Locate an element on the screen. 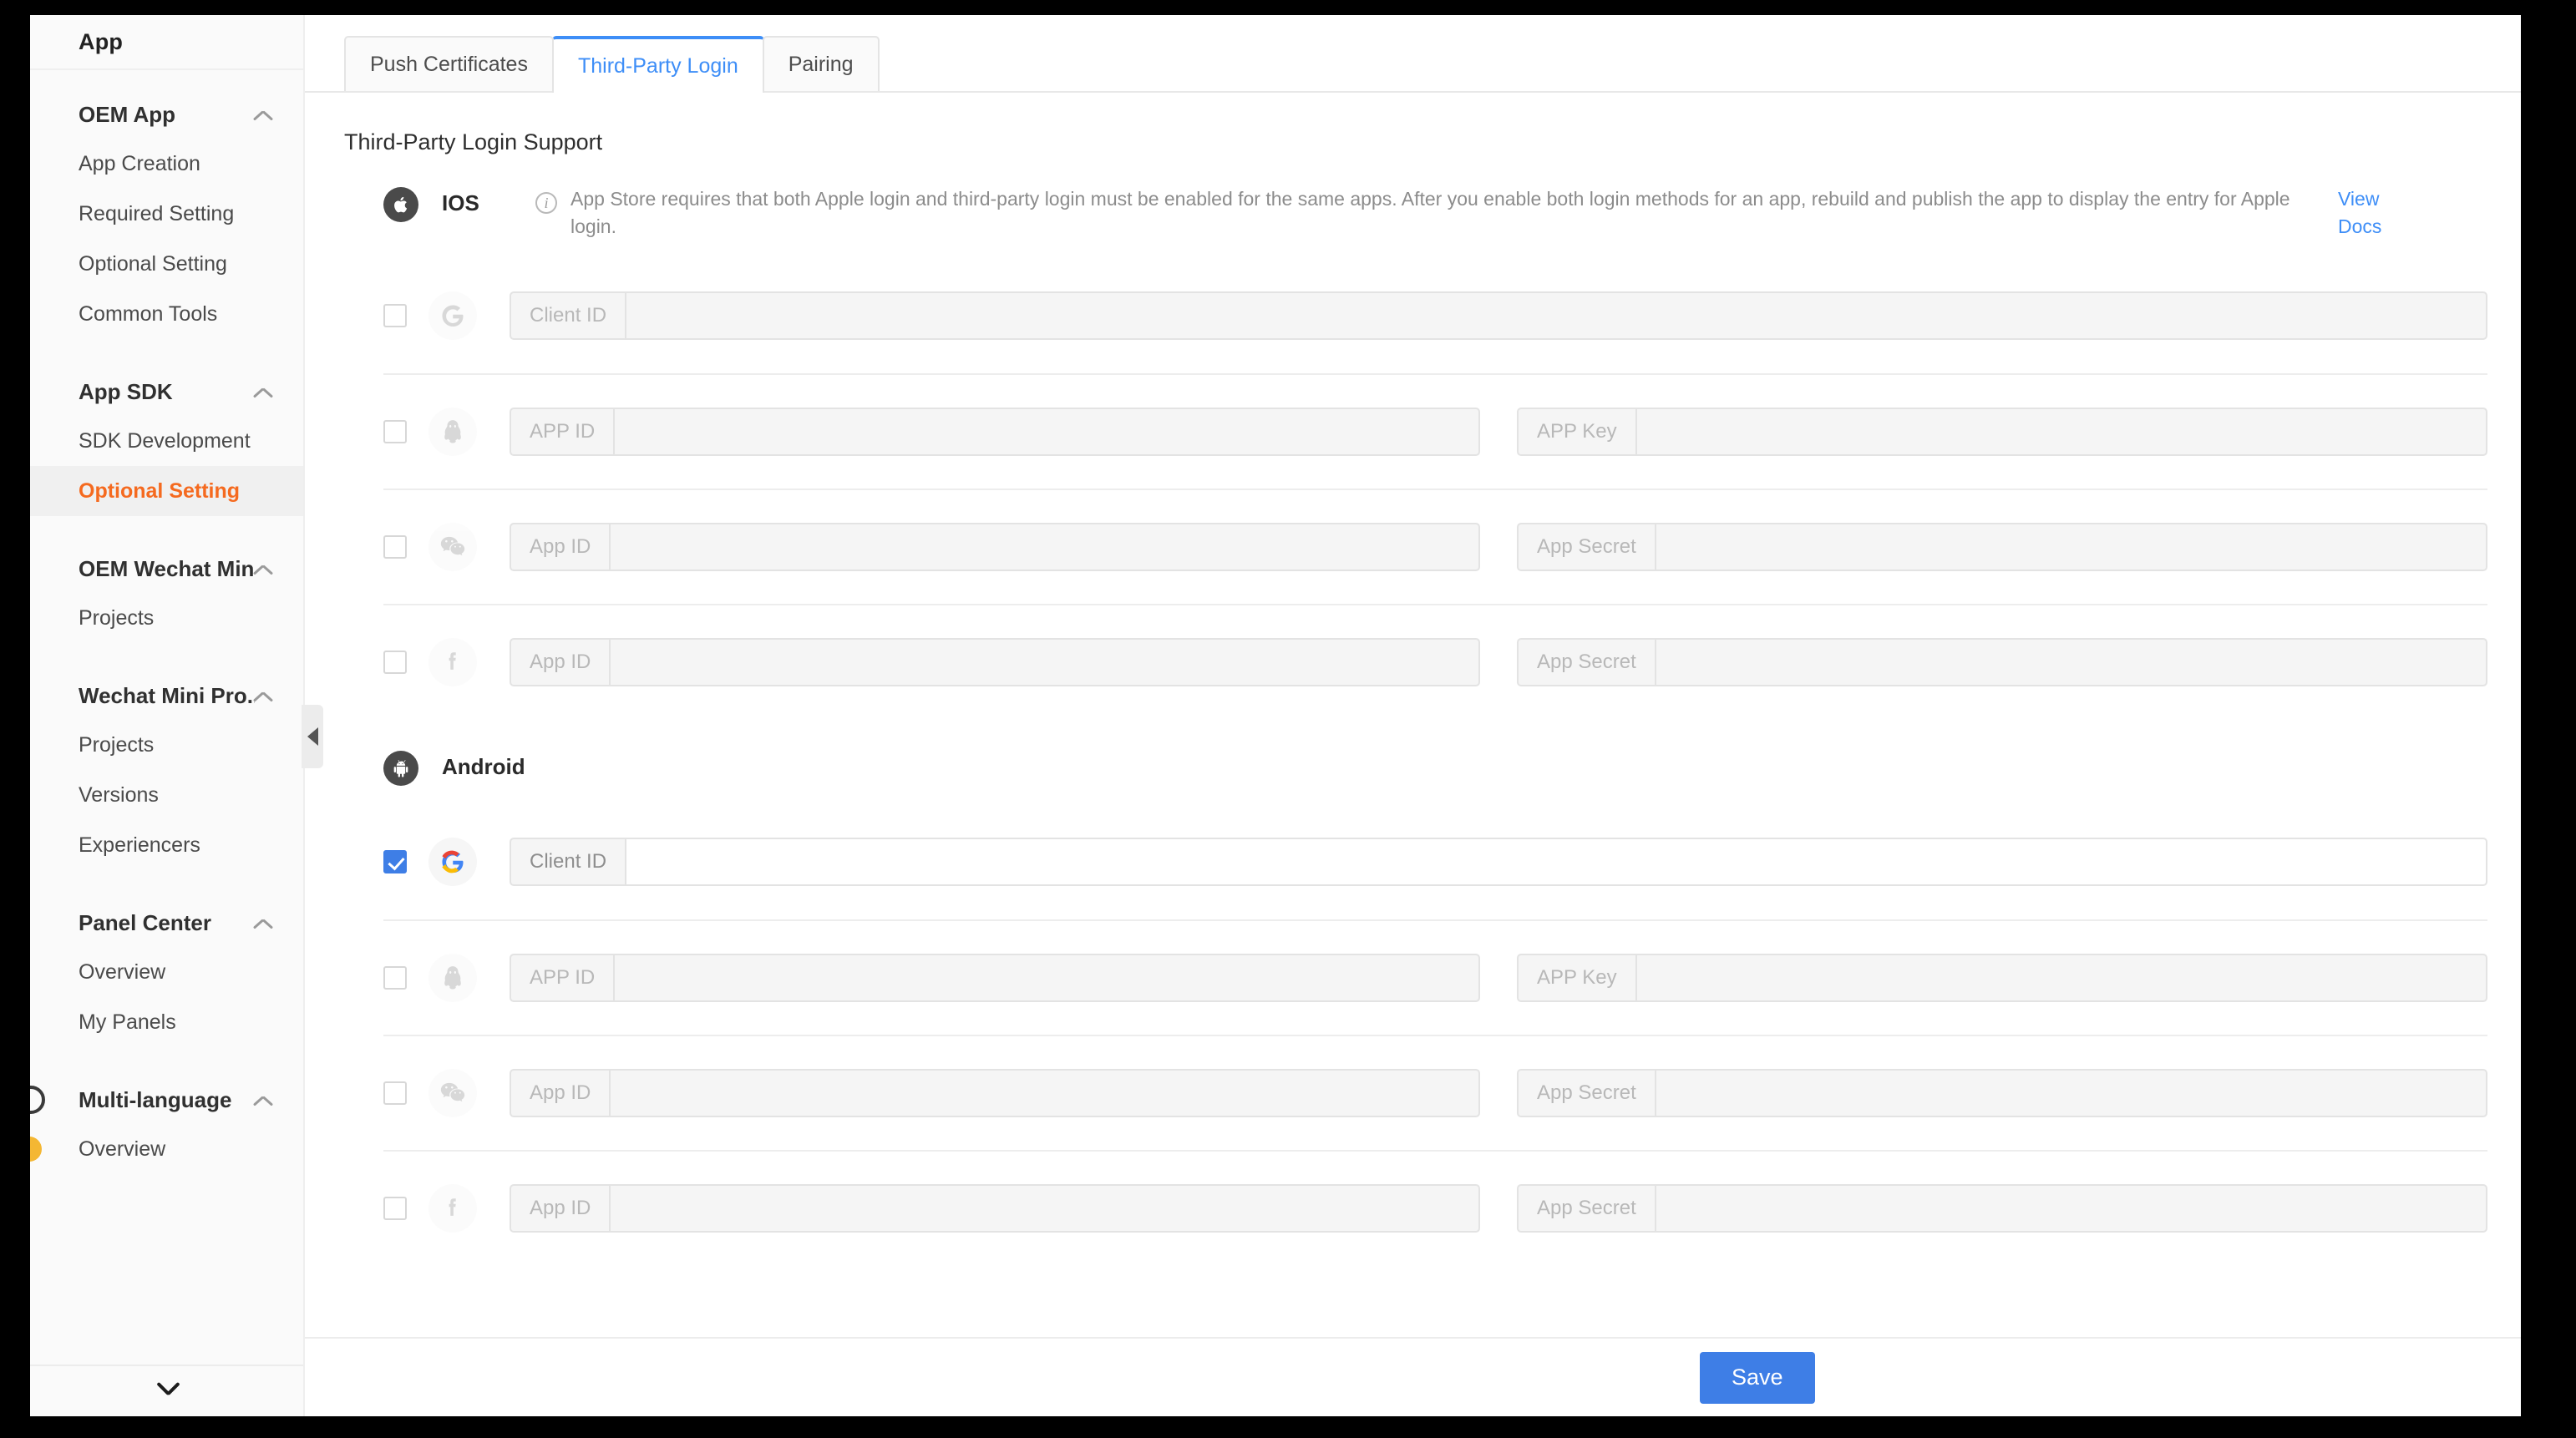 The height and width of the screenshot is (1438, 2576). action-footer: Save is located at coordinates (1413, 1376).